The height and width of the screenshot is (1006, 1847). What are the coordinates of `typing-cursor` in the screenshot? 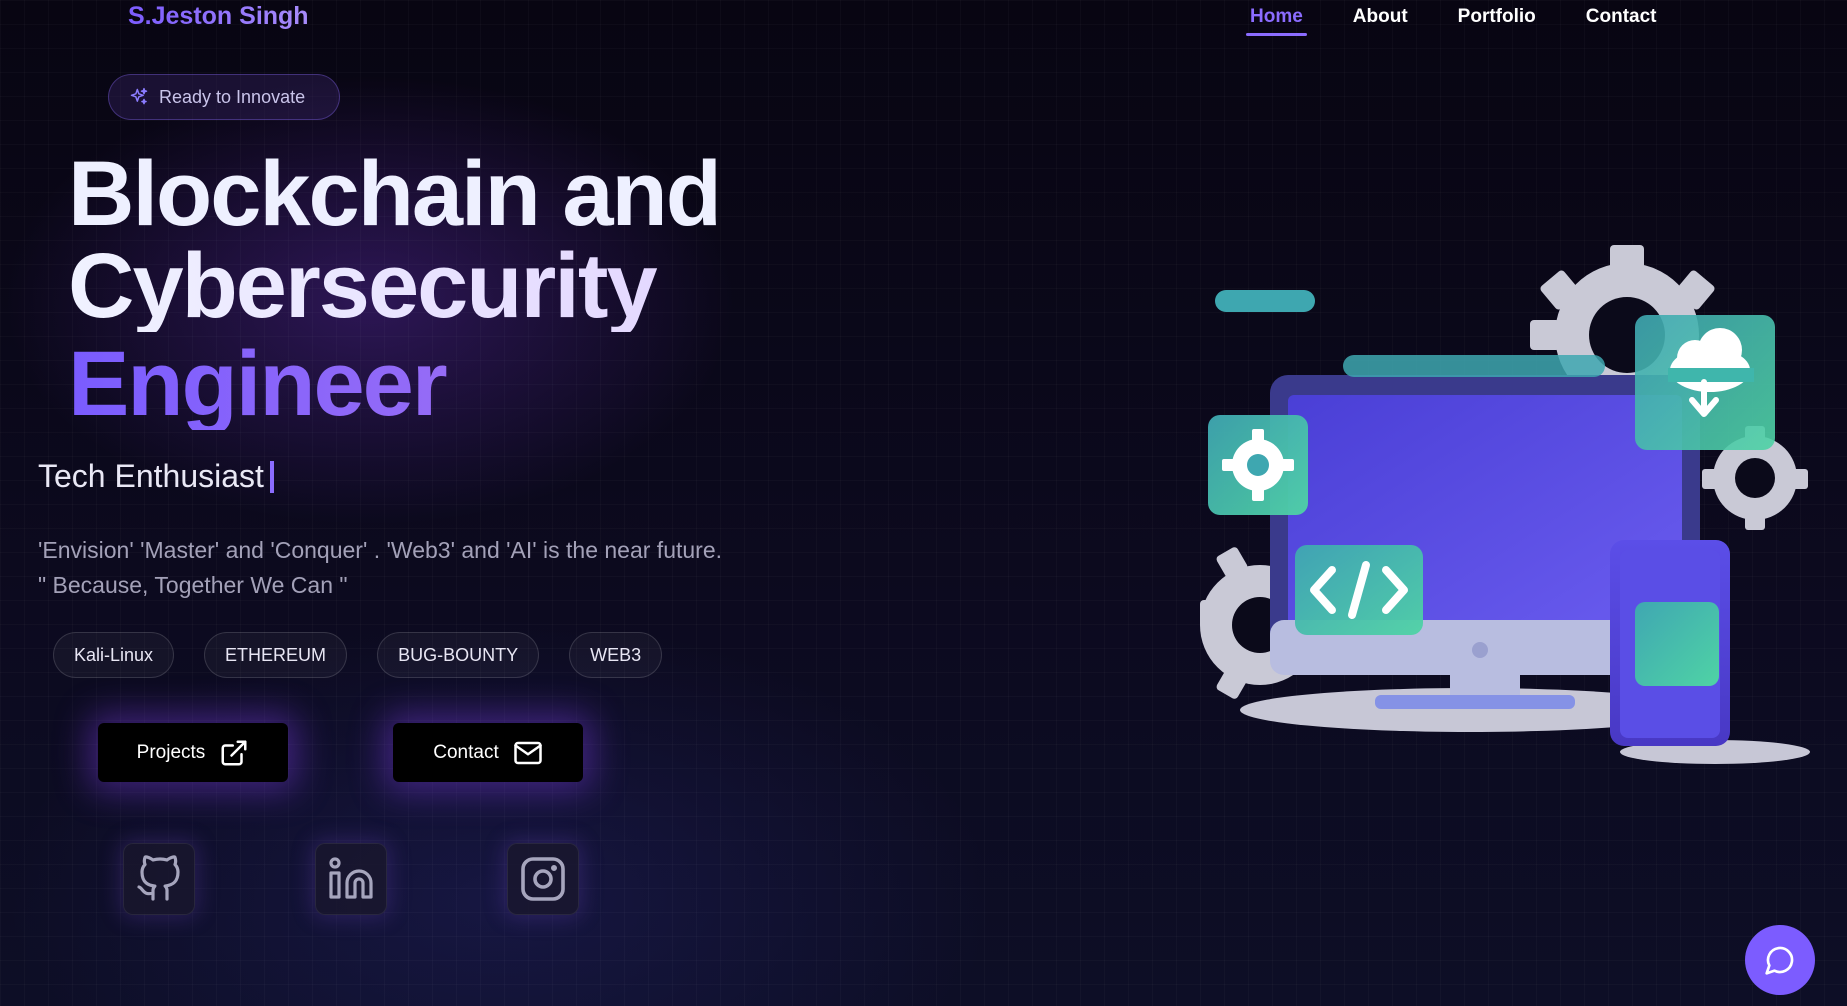 It's located at (271, 476).